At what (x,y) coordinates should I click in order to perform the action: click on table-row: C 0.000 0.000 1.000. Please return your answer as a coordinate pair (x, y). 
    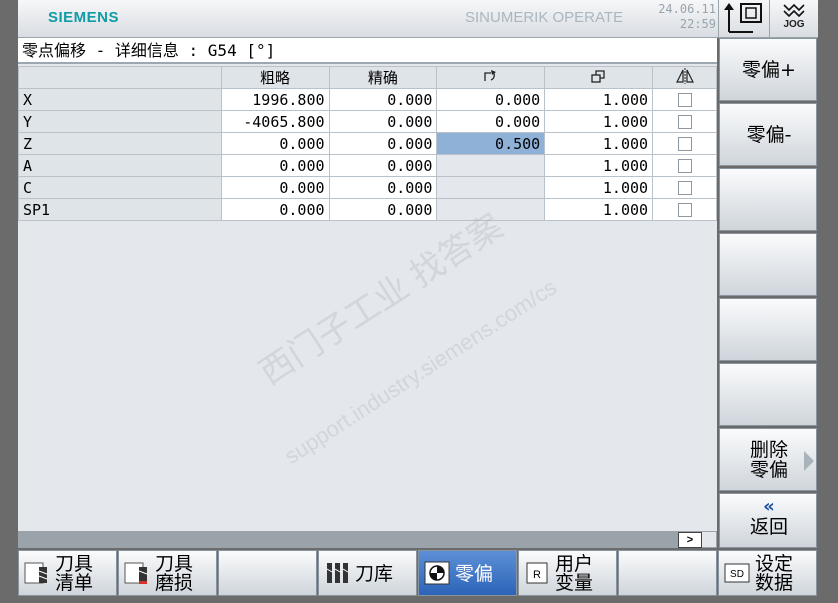
    Looking at the image, I should click on (367, 187).